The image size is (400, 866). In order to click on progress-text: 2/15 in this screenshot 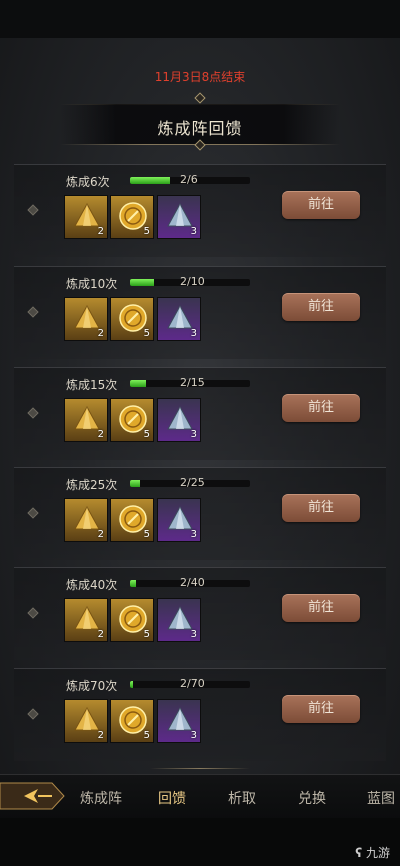, I will do `click(192, 382)`.